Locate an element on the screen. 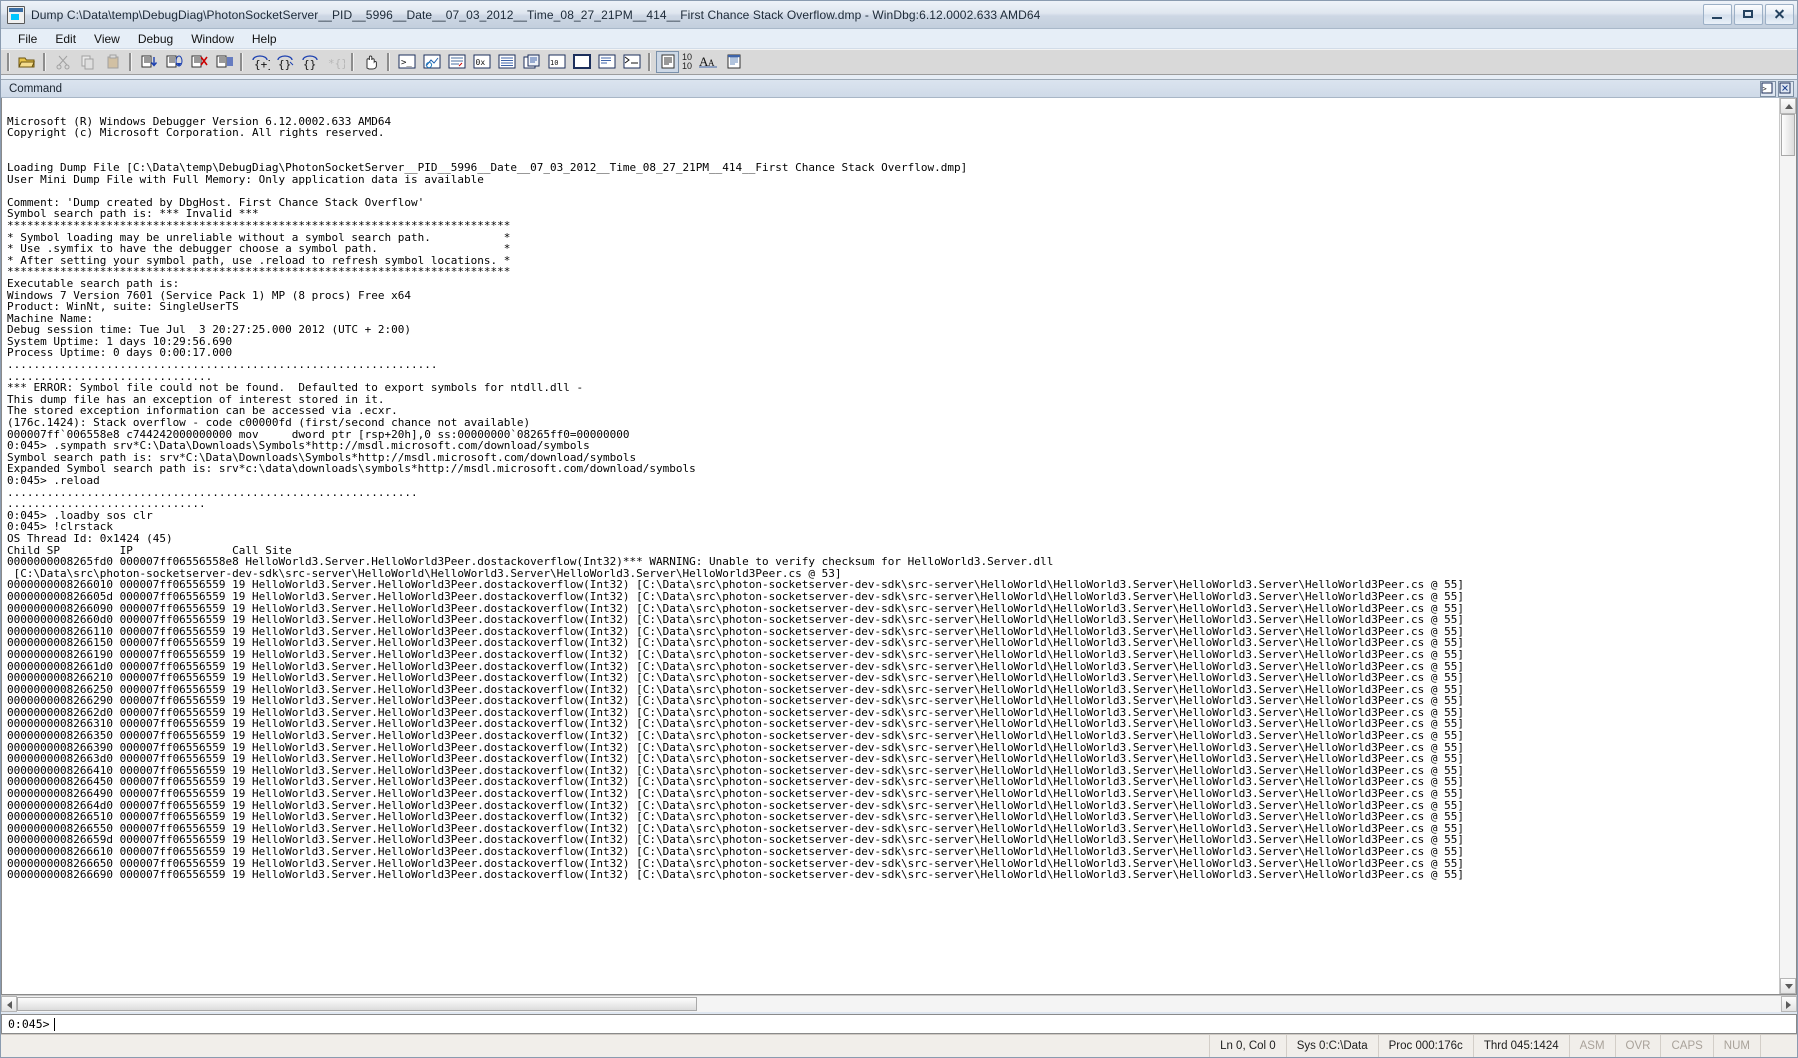 The height and width of the screenshot is (1058, 1798). command-browser-icon is located at coordinates (631, 62).